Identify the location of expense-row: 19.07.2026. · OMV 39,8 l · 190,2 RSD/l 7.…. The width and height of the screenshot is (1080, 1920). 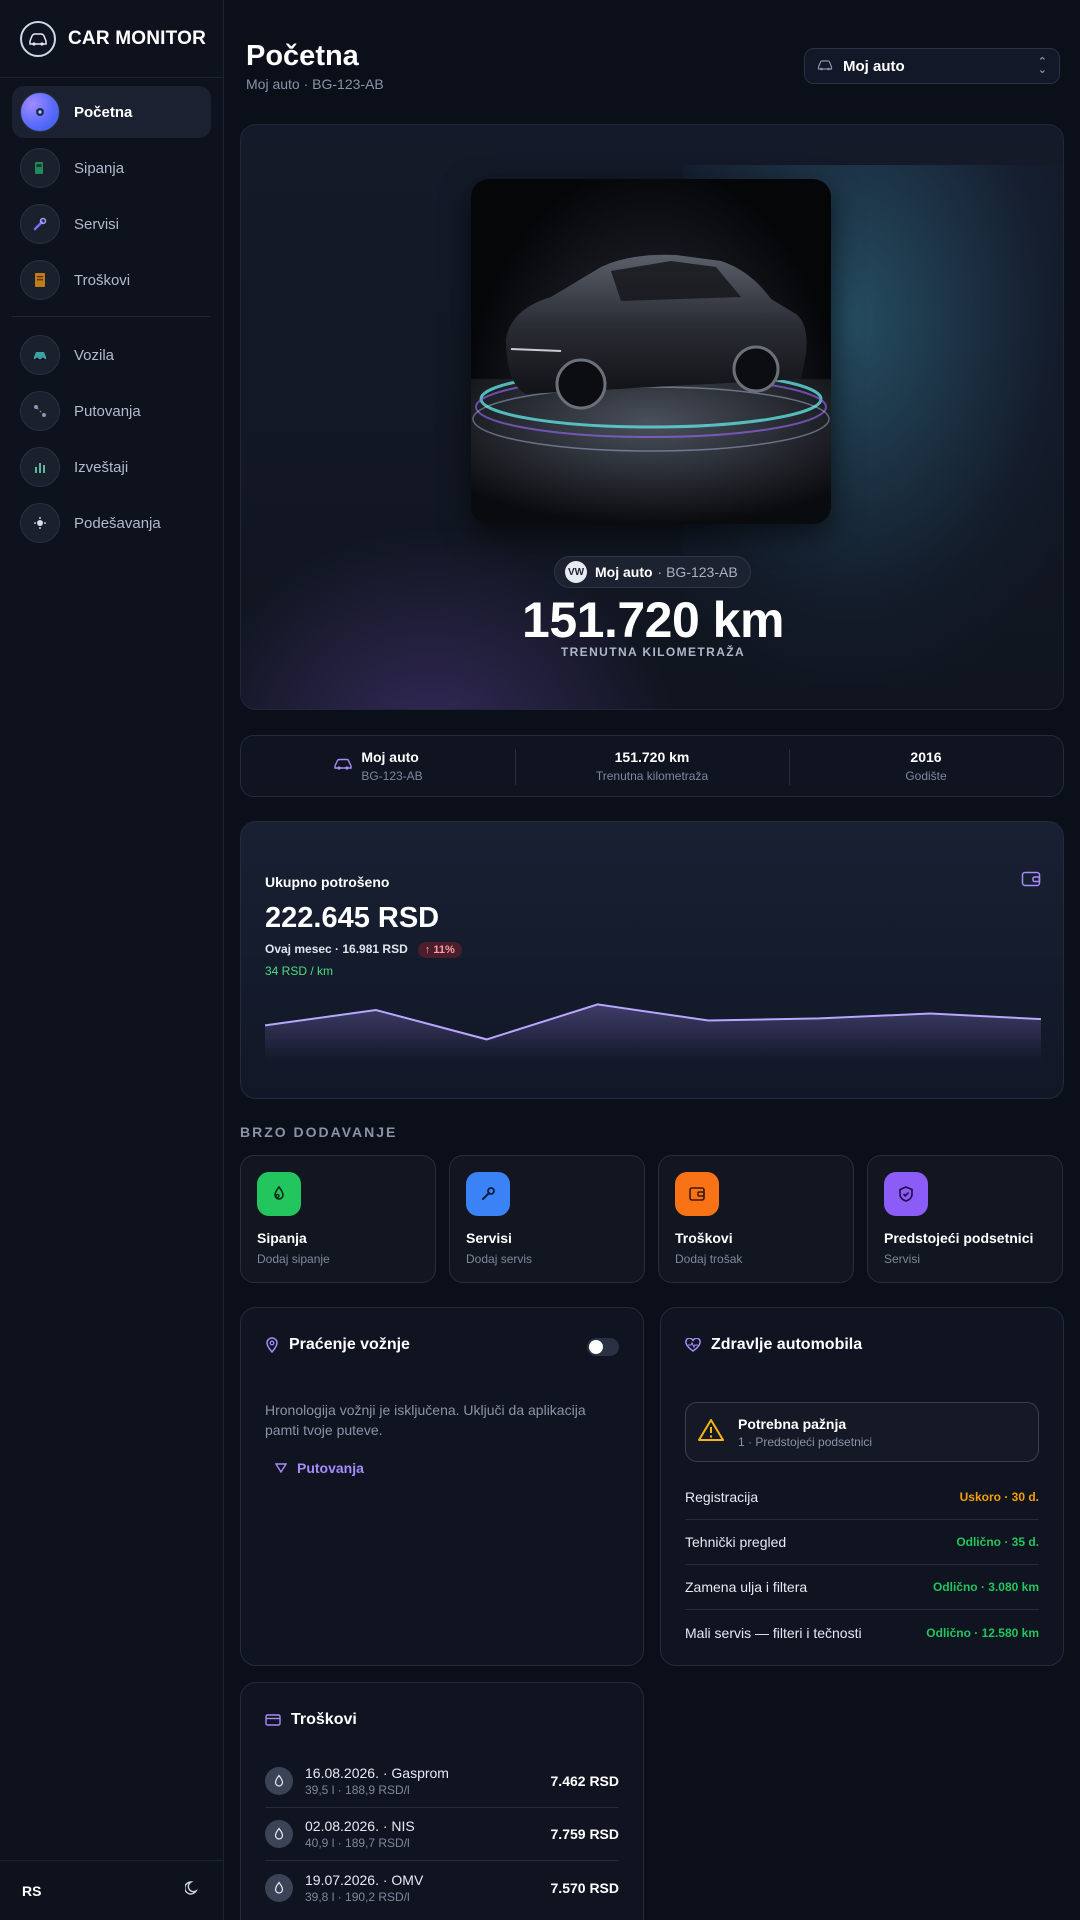
(442, 1887).